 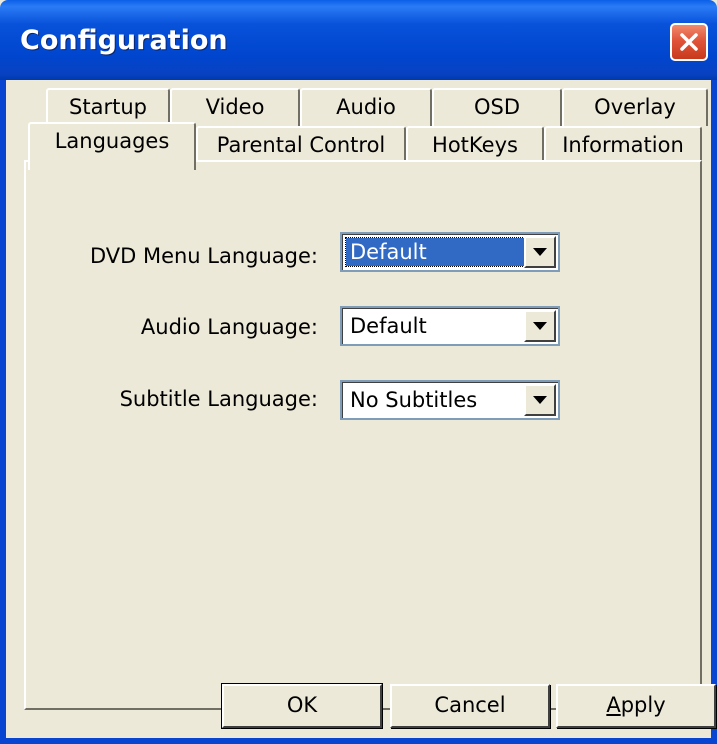 I want to click on audio-language-value: Default, so click(x=388, y=326).